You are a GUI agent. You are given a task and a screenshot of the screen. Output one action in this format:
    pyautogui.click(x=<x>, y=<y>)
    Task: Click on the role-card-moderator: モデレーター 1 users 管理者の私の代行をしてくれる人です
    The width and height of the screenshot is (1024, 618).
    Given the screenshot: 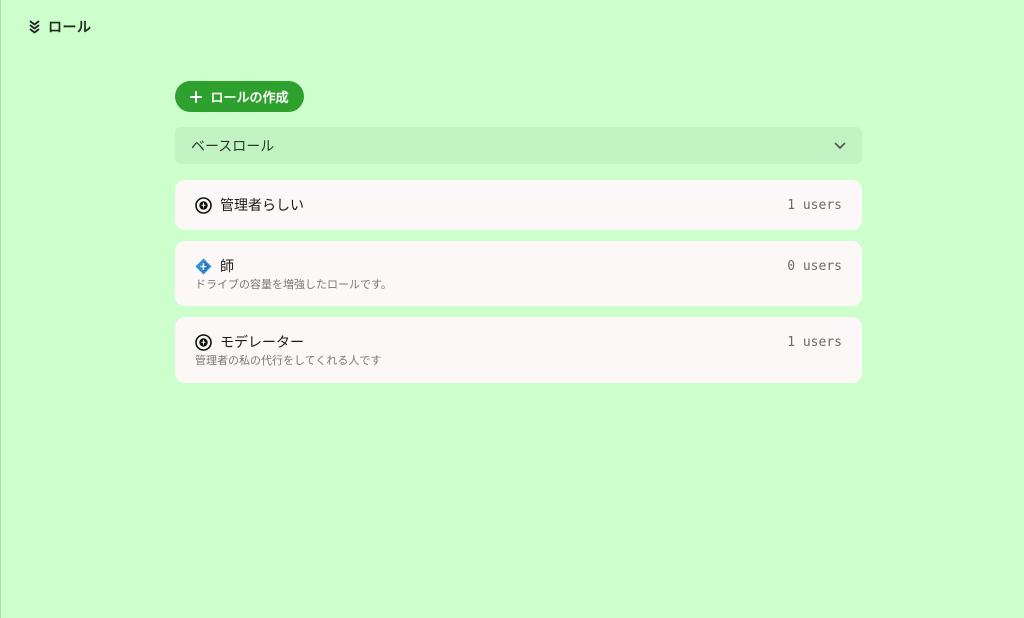 What is the action you would take?
    pyautogui.click(x=518, y=350)
    